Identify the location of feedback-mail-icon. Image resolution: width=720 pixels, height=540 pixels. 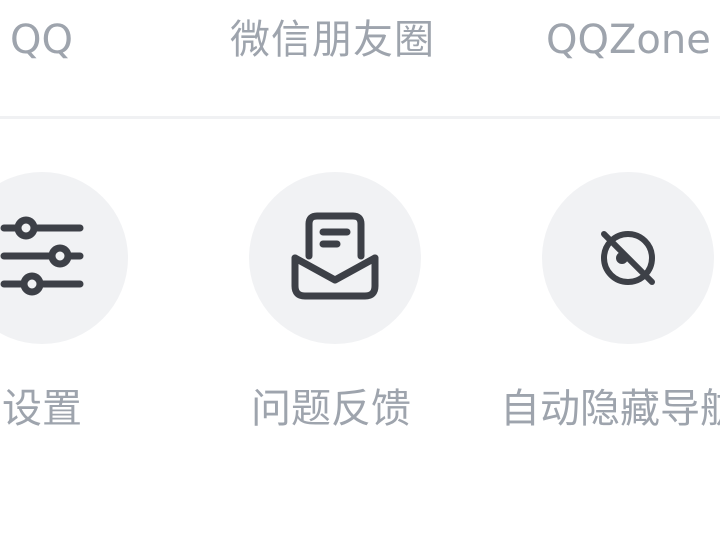
(335, 256).